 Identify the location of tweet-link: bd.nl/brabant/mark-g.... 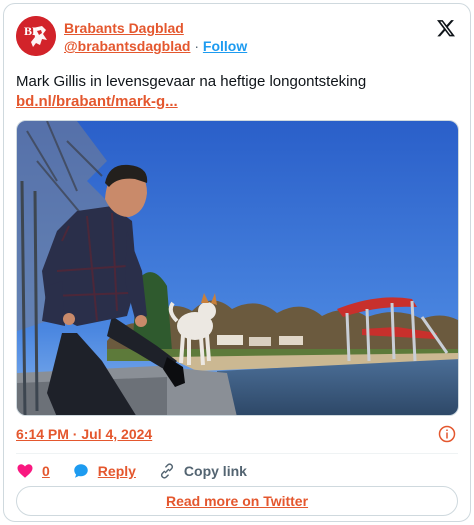
(237, 102).